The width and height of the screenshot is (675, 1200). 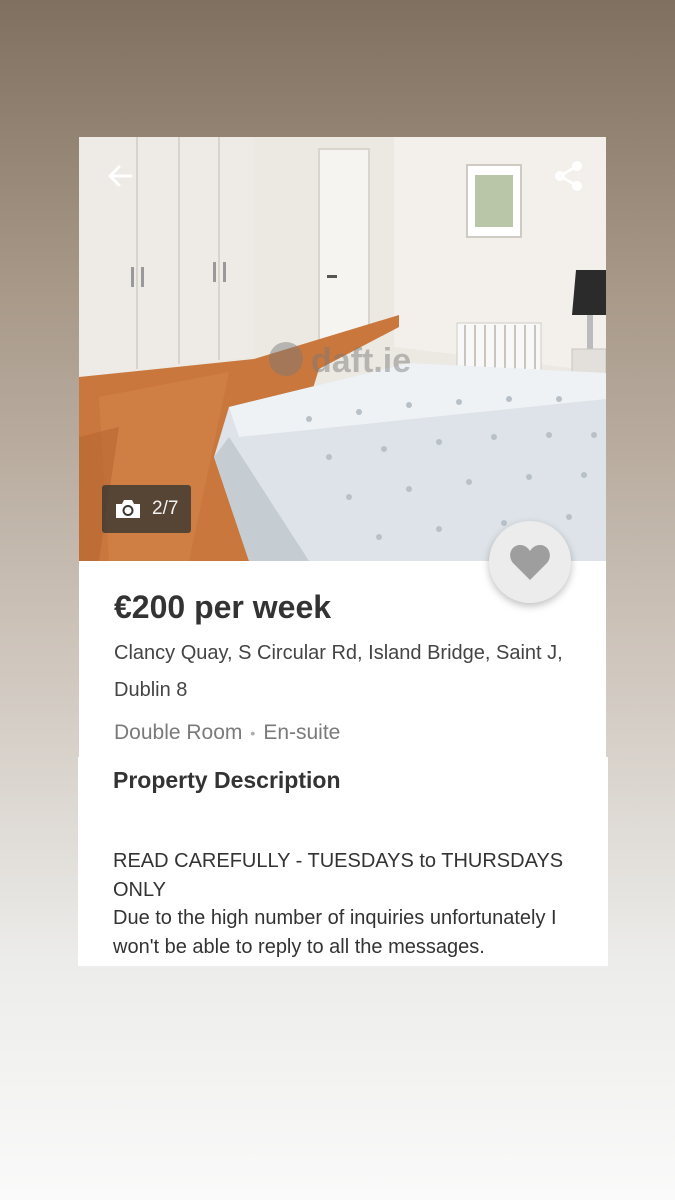 I want to click on feature-bathroom: En-suite, so click(x=302, y=732).